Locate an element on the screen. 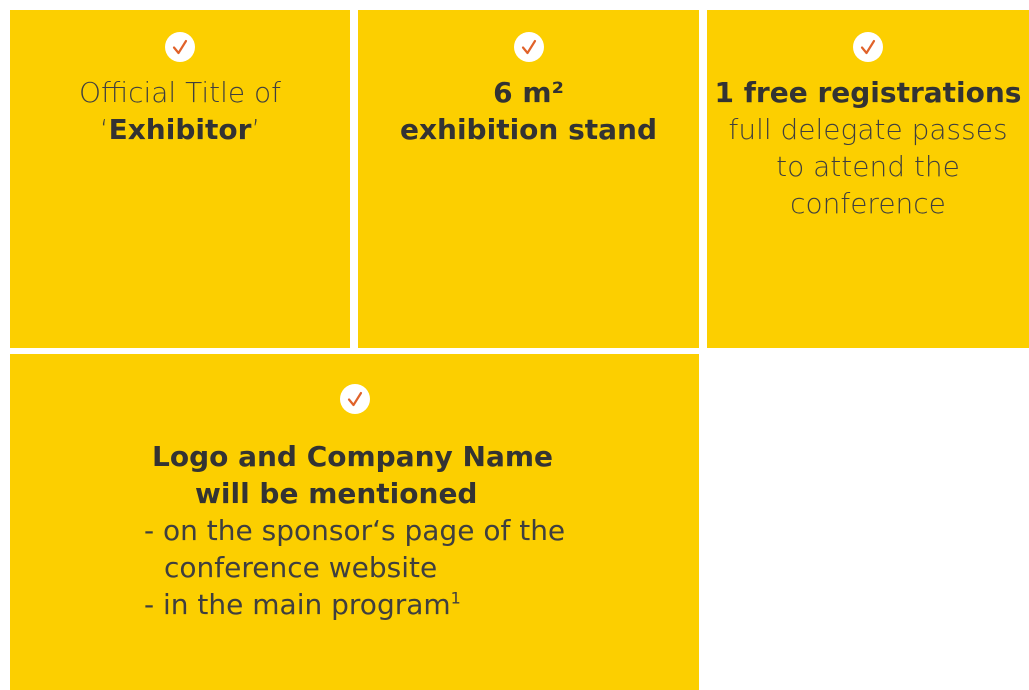 The width and height of the screenshot is (1029, 690). stand-size: 6 m² is located at coordinates (528, 92).